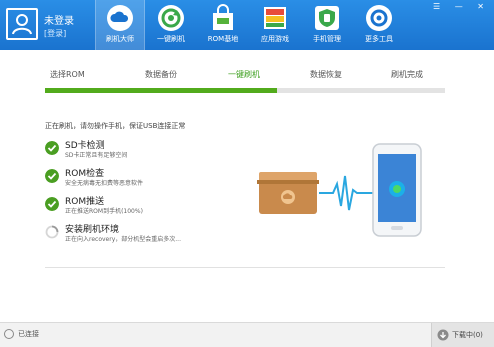 This screenshot has width=494, height=347. What do you see at coordinates (59, 21) in the screenshot?
I see `user-name: 未登录` at bounding box center [59, 21].